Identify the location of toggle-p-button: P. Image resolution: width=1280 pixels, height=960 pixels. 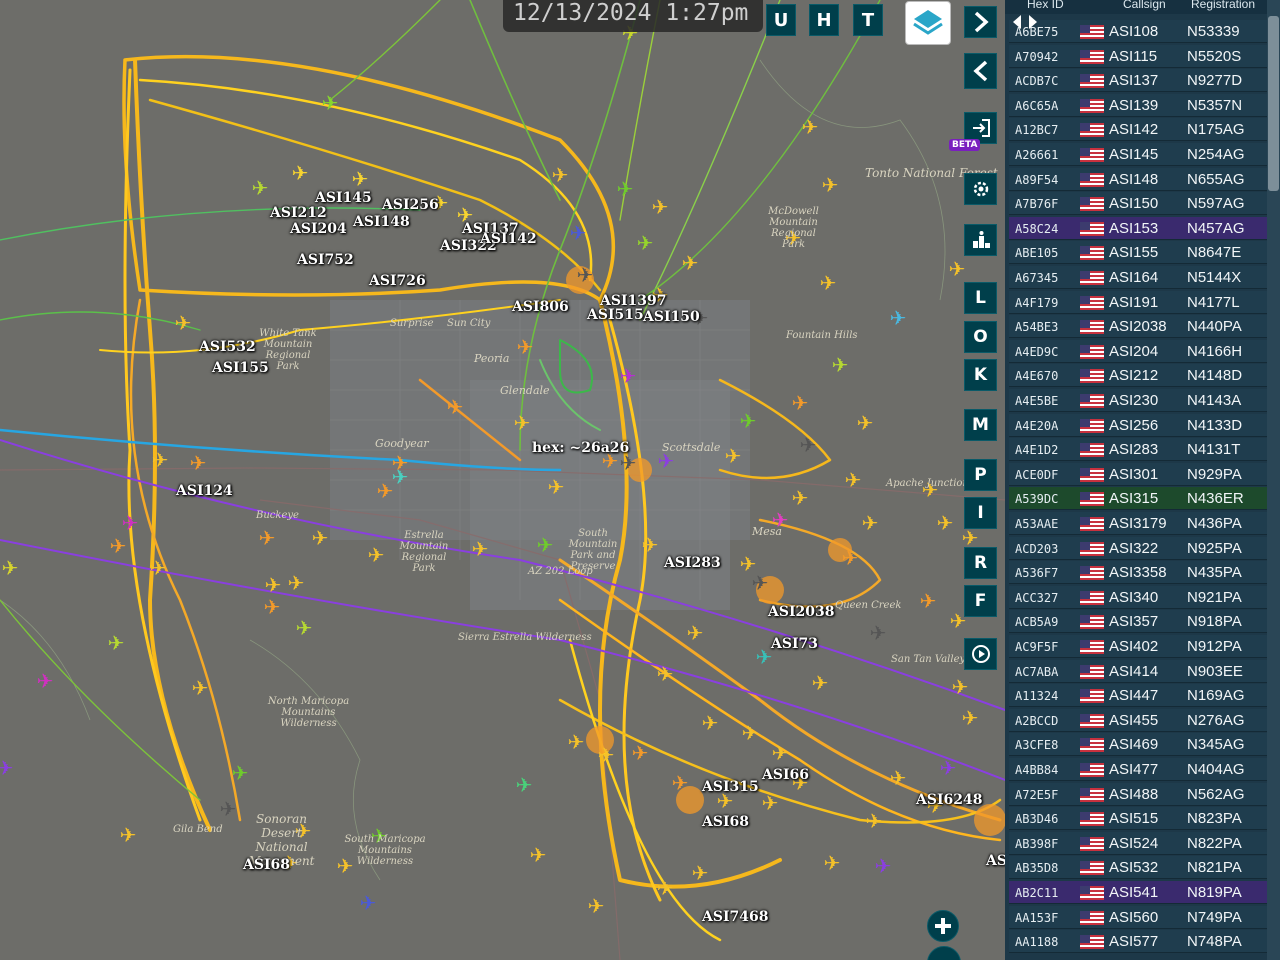
(980, 475).